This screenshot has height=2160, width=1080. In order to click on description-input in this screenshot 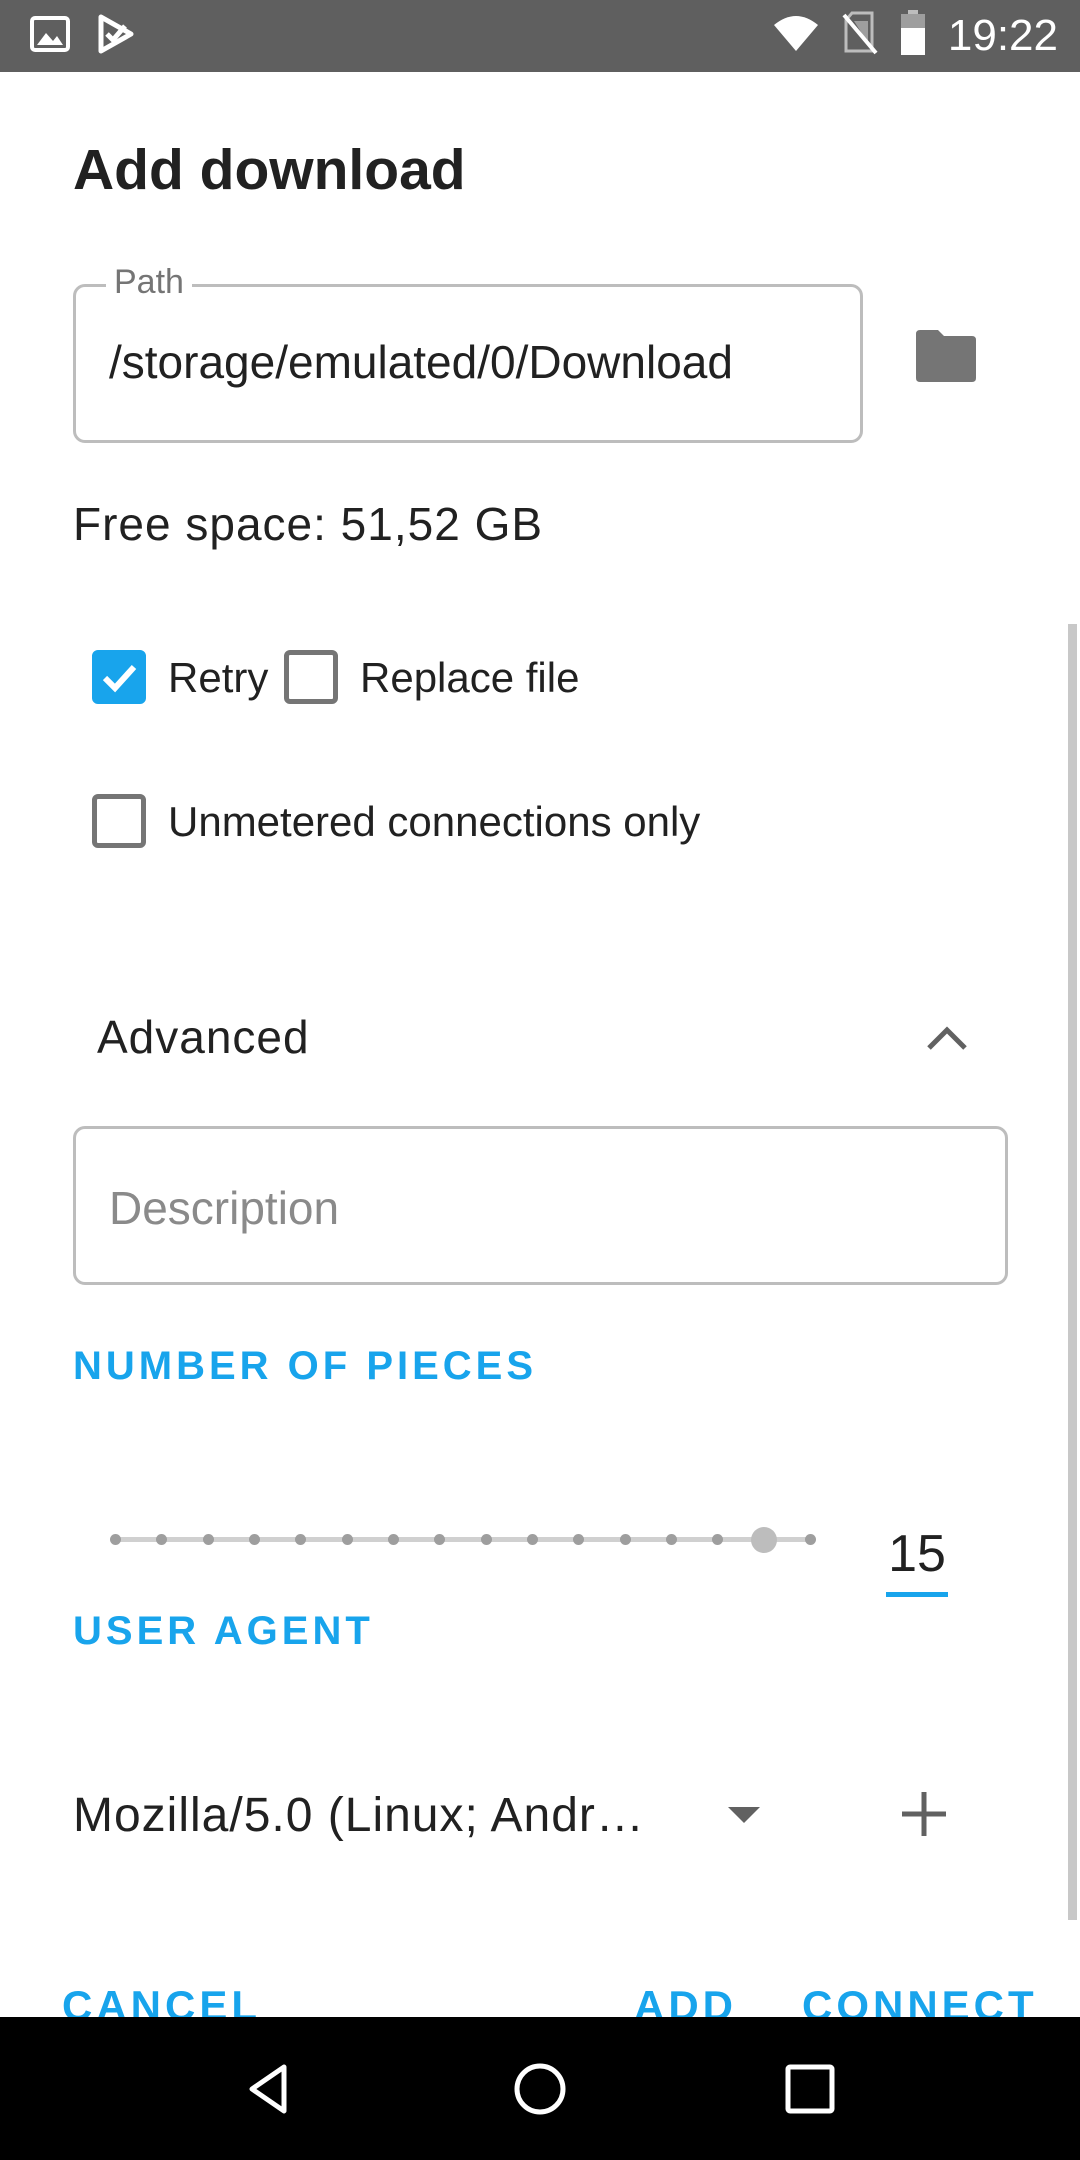, I will do `click(539, 1208)`.